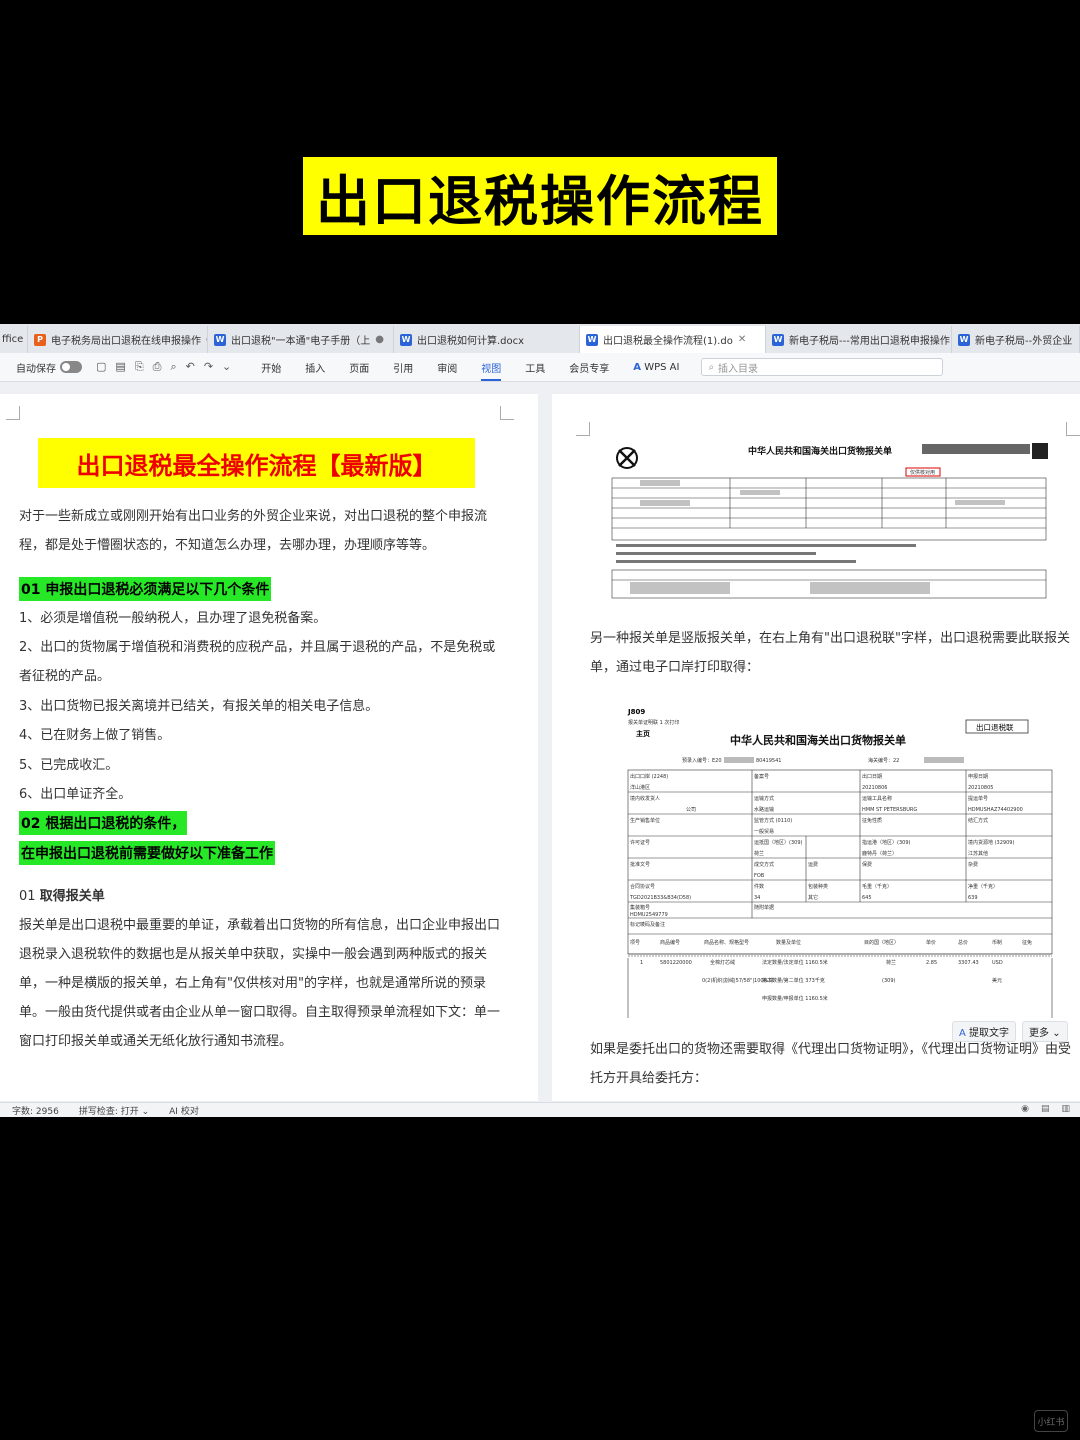 The height and width of the screenshot is (1440, 1080). What do you see at coordinates (877, 798) in the screenshot?
I see `field-vessel: 运输工具名称` at bounding box center [877, 798].